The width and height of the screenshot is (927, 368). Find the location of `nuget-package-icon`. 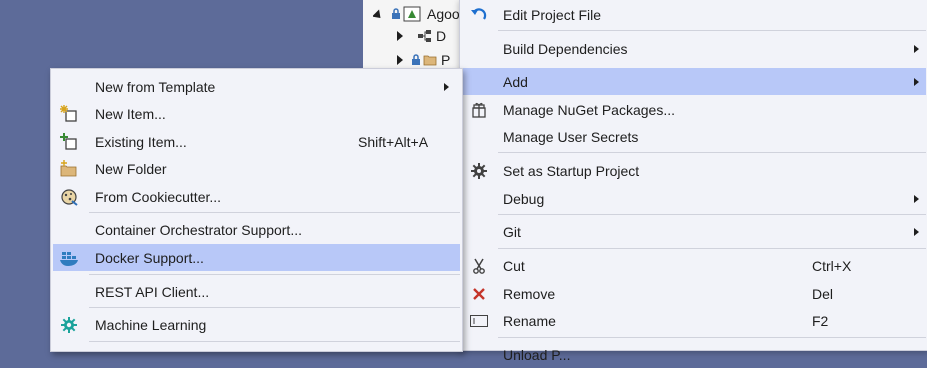

nuget-package-icon is located at coordinates (479, 110).